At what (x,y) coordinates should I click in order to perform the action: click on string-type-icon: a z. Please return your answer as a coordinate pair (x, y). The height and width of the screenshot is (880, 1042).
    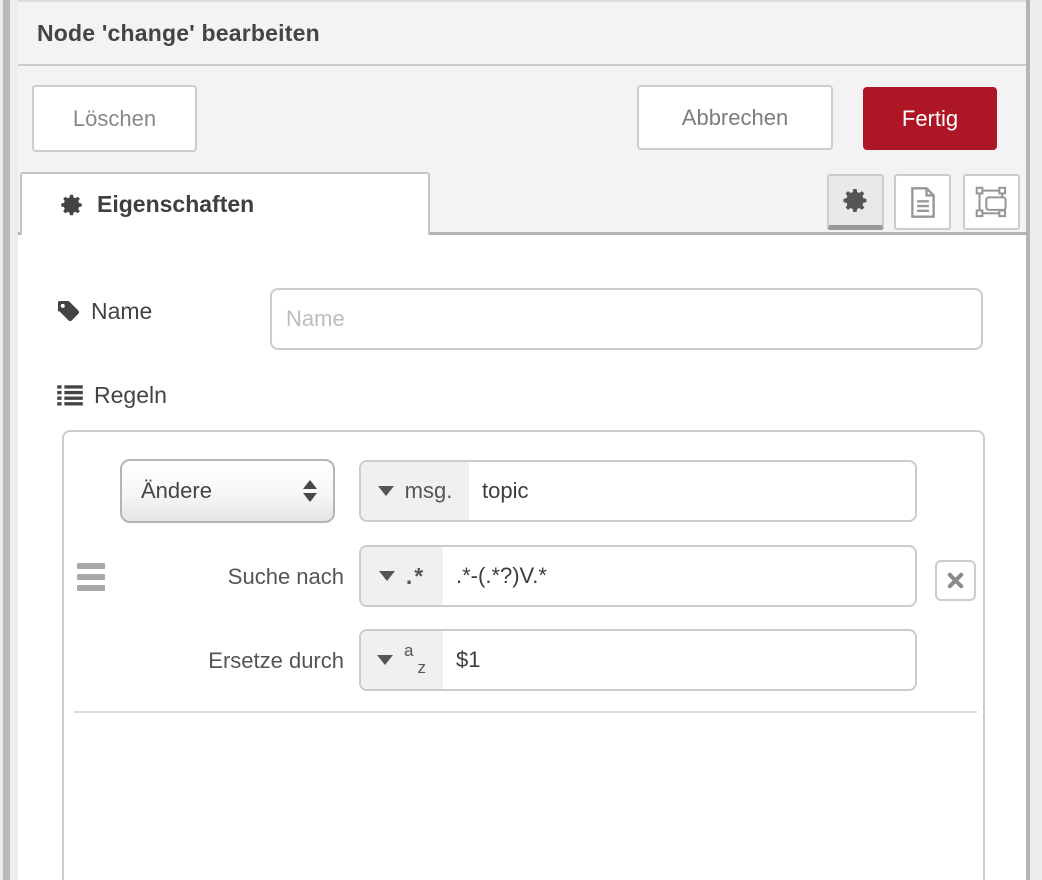
    Looking at the image, I should click on (415, 659).